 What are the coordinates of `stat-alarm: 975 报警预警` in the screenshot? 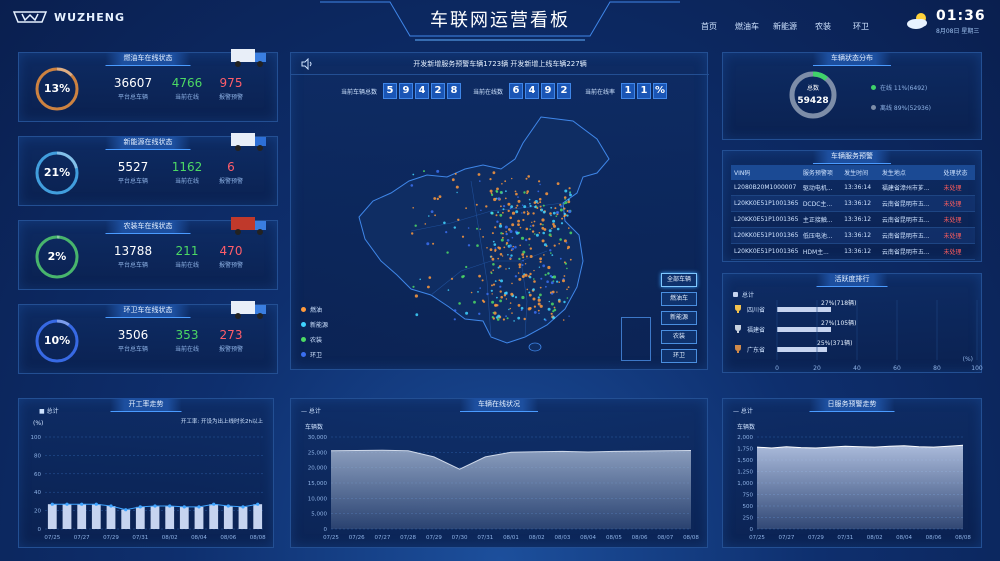 It's located at (230, 88).